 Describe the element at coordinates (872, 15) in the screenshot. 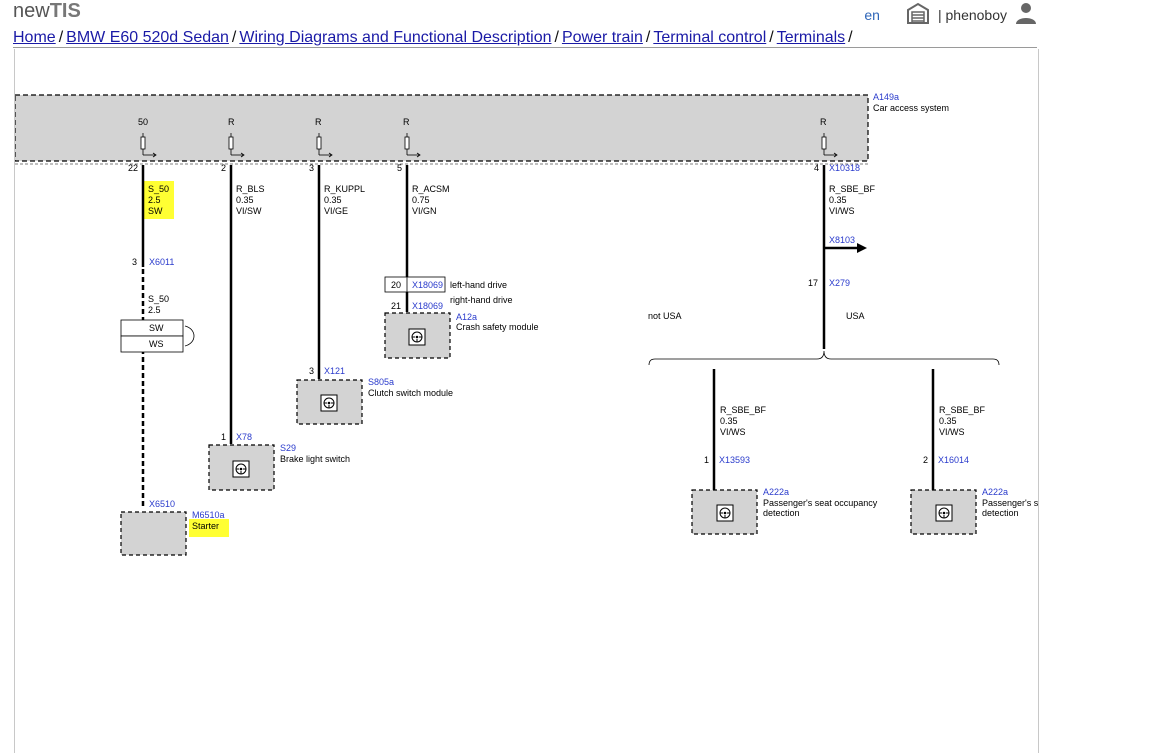

I see `language-selector: en` at that location.